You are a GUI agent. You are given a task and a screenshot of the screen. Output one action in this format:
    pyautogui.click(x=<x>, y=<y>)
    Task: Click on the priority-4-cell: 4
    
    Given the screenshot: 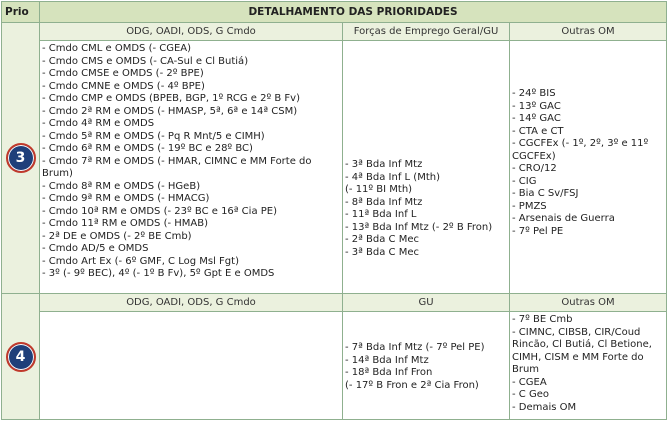 What is the action you would take?
    pyautogui.click(x=20, y=356)
    